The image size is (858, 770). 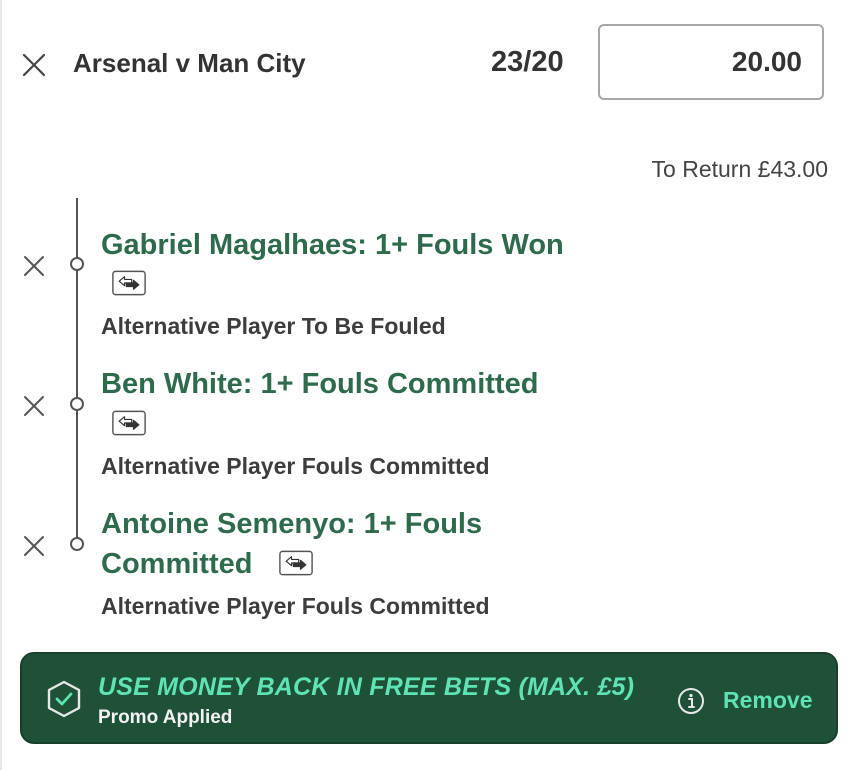 I want to click on to-return-text: To Return £43.00, so click(x=739, y=169).